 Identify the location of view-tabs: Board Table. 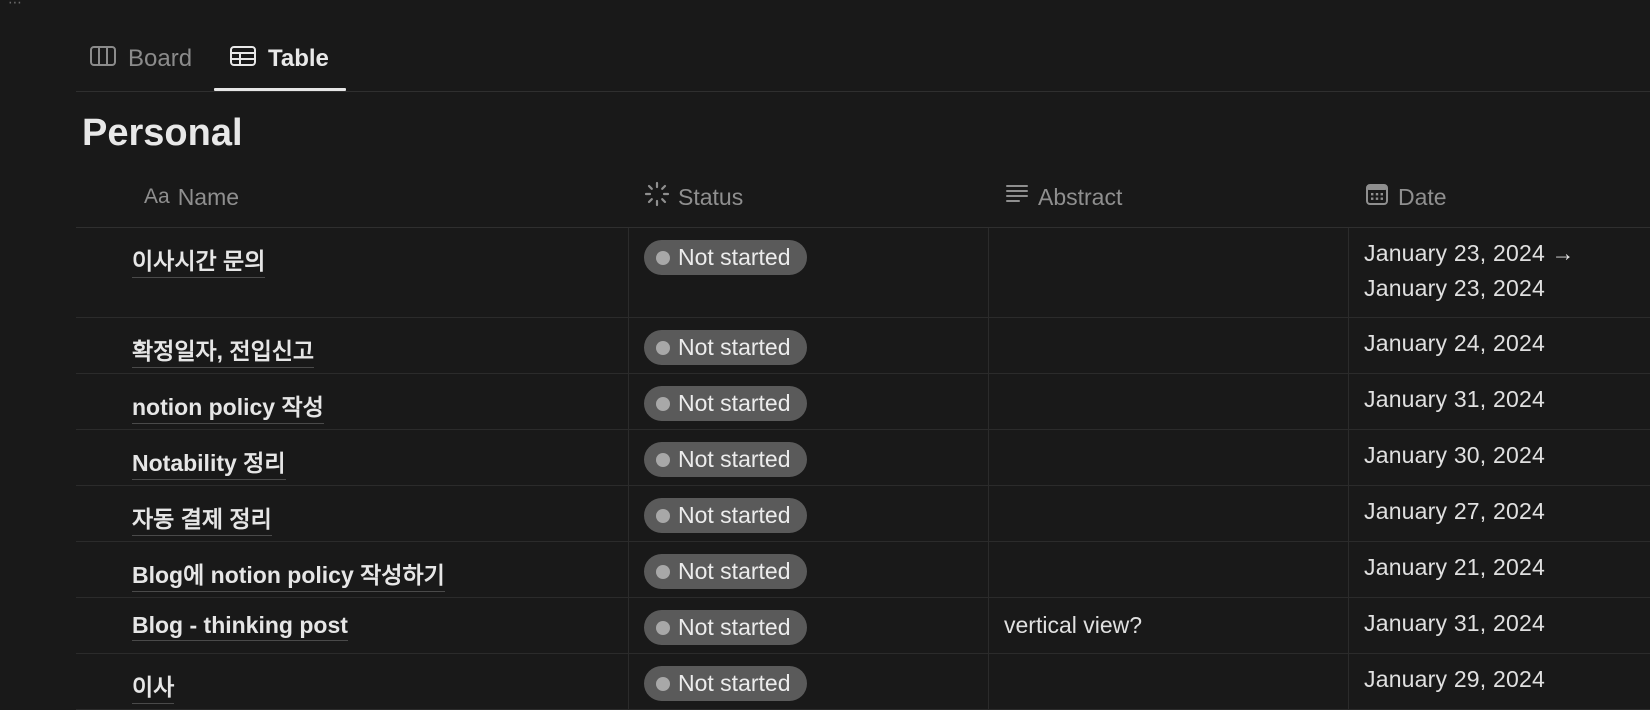
(863, 60).